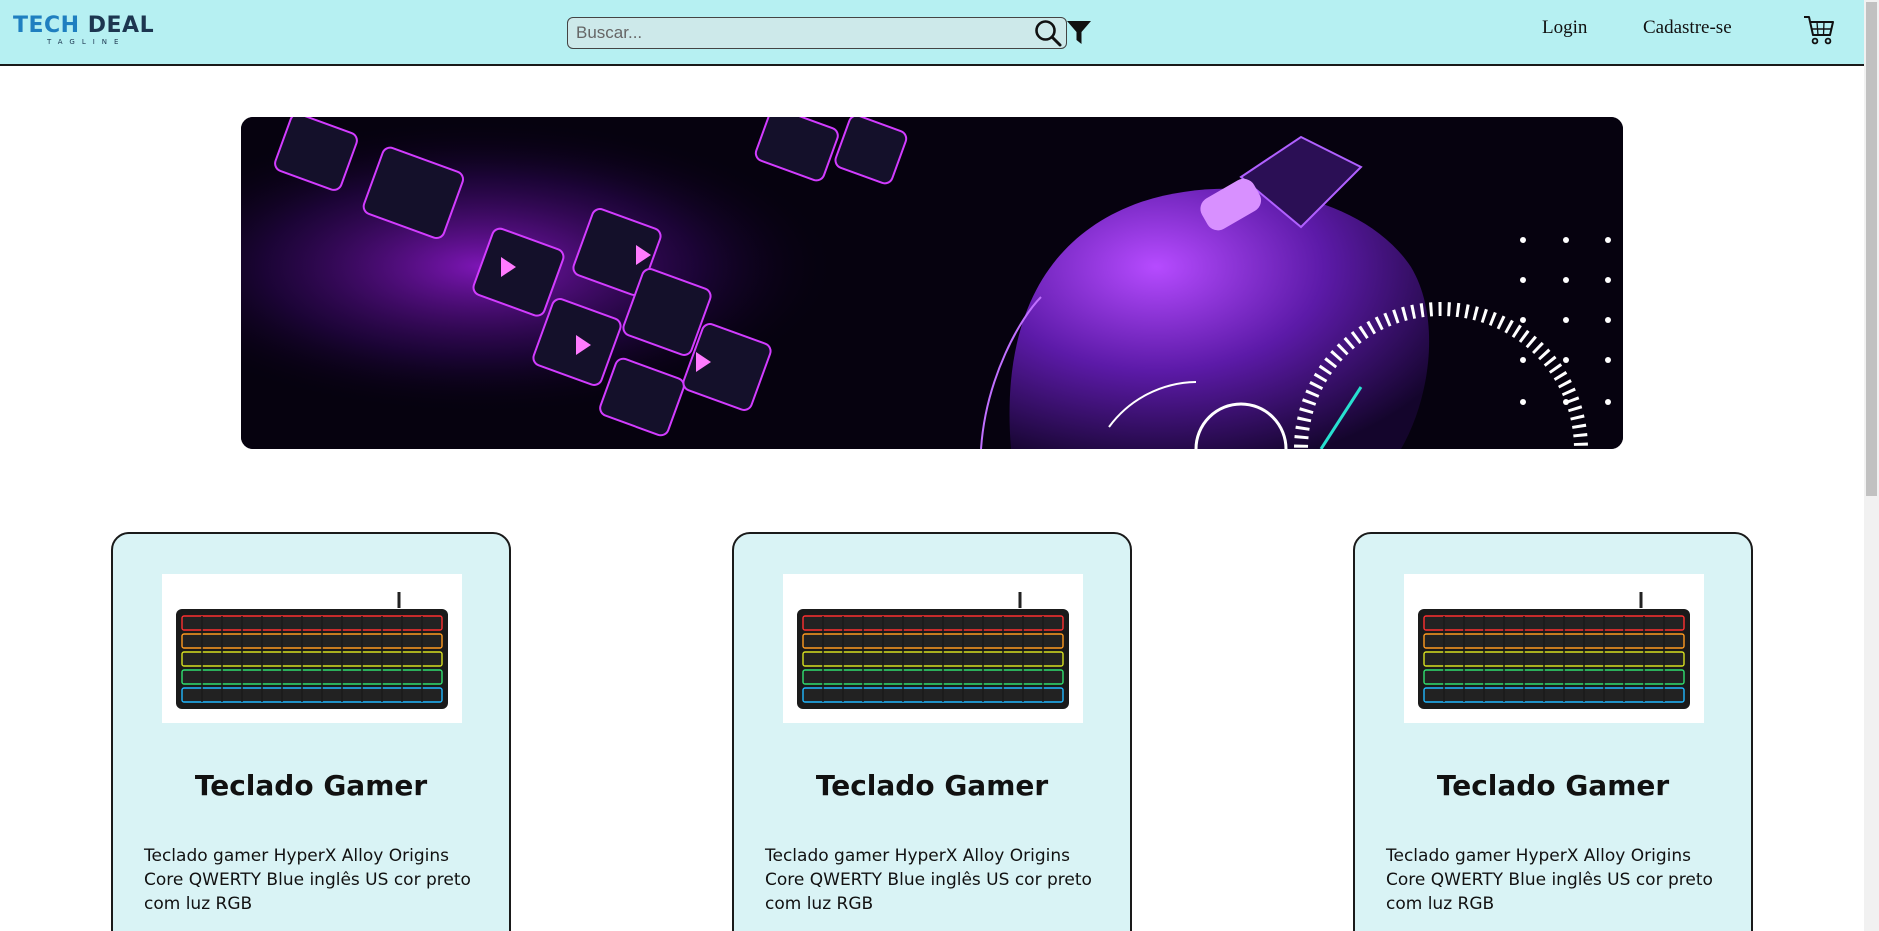  Describe the element at coordinates (121, 25) in the screenshot. I see `brand-name-part2: DEAL` at that location.